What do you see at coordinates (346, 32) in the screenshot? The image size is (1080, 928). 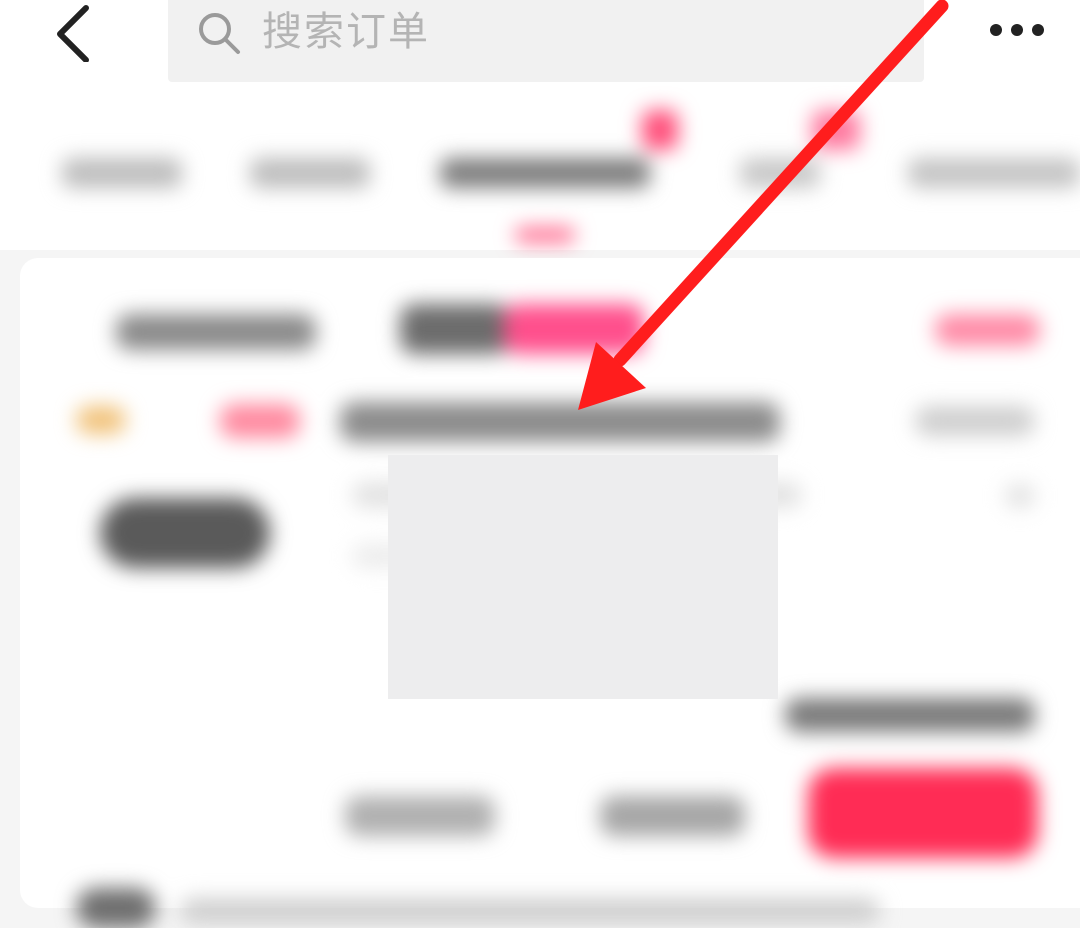 I see `search-placeholder: 搜索订单` at bounding box center [346, 32].